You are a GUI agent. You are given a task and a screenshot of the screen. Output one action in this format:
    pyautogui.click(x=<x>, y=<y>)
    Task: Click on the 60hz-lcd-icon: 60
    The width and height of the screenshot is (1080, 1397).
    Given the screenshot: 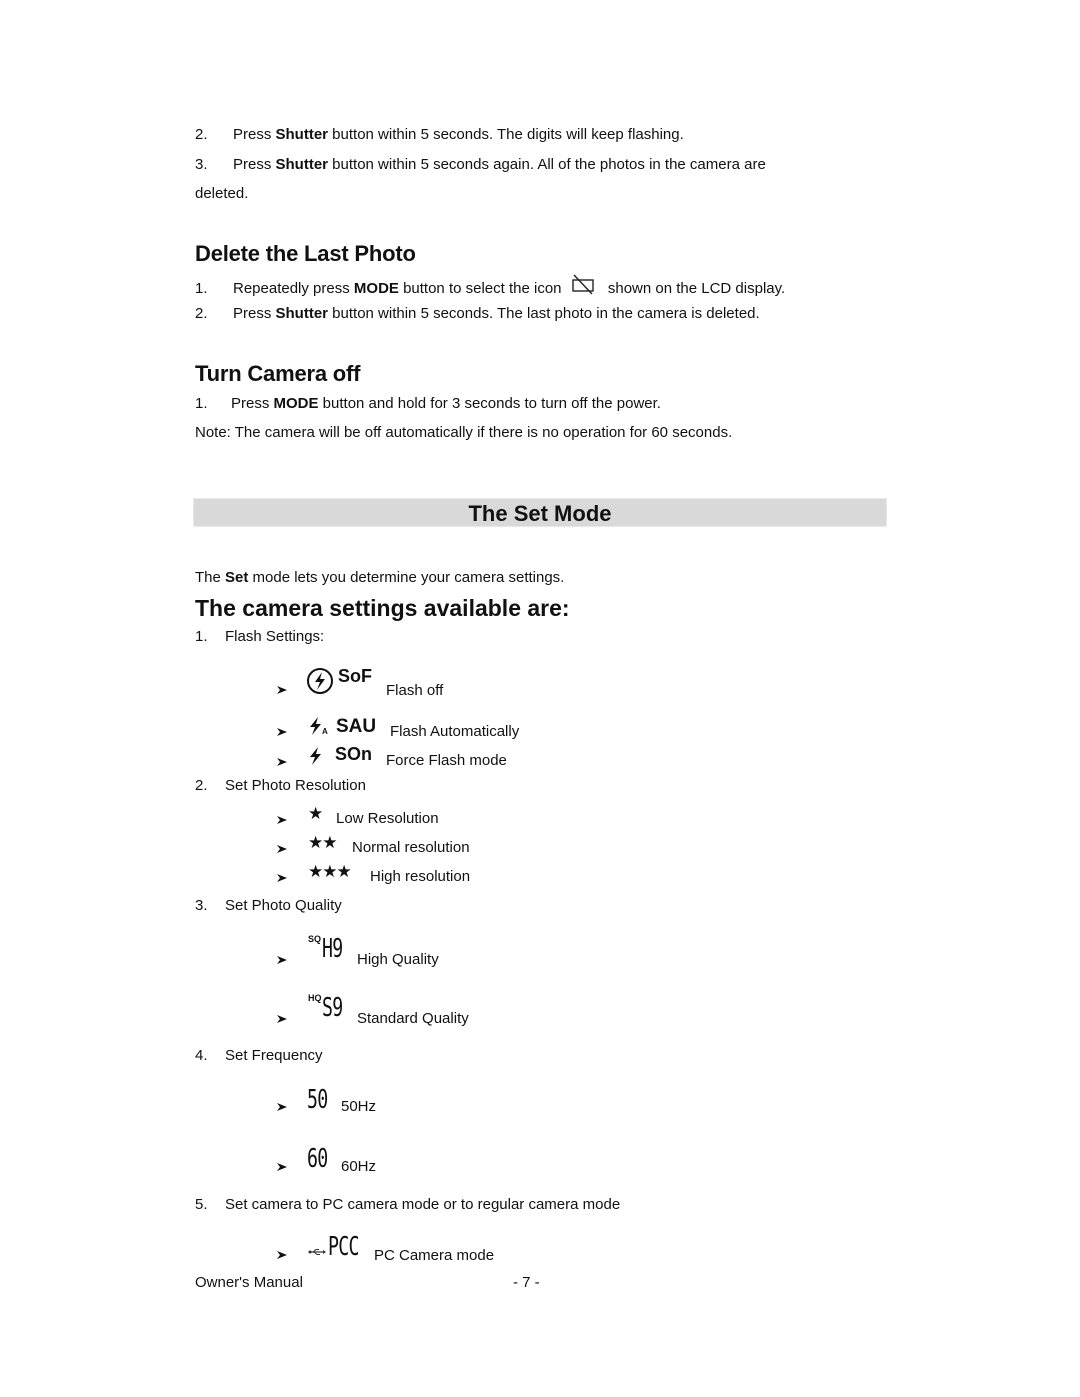 What is the action you would take?
    pyautogui.click(x=317, y=1159)
    